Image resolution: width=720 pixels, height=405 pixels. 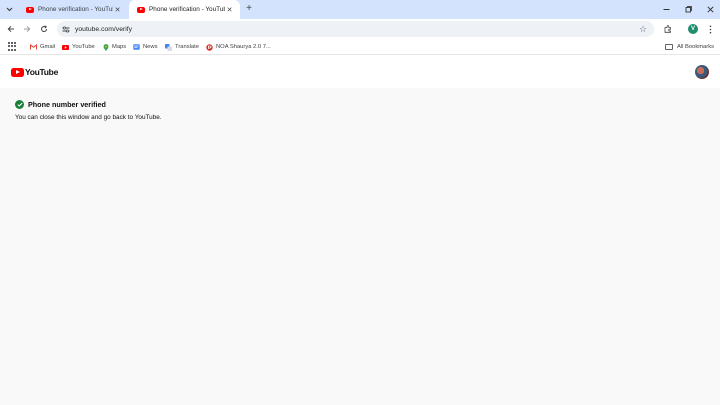 I want to click on new-tab-button: +, so click(x=249, y=9).